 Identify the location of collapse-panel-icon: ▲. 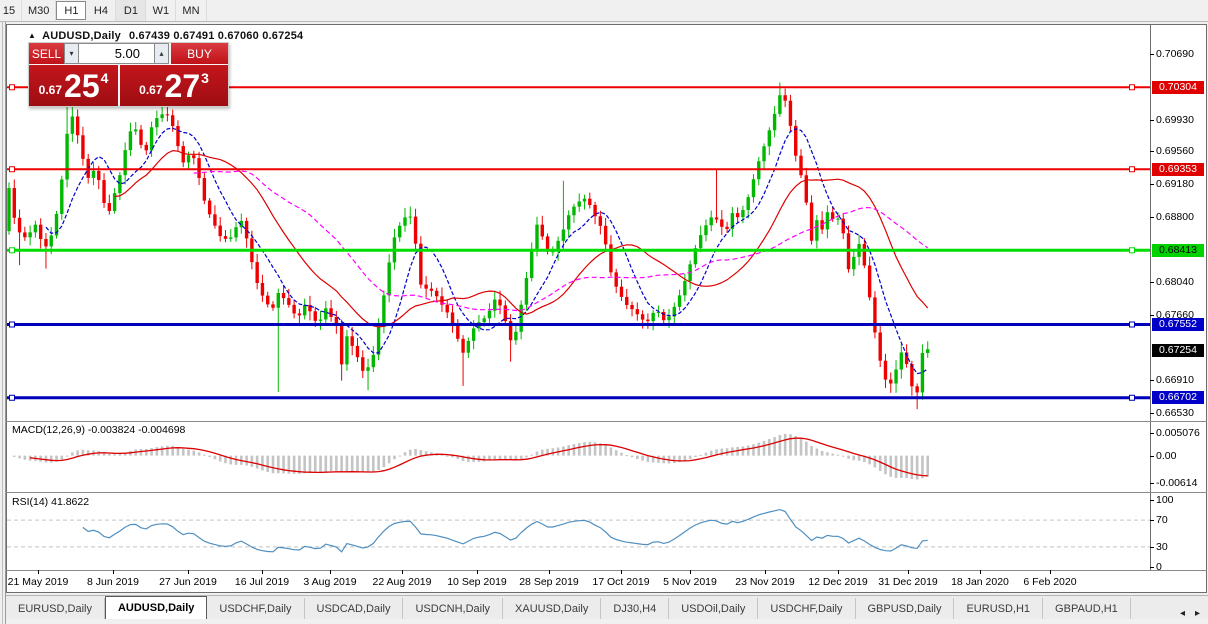
(32, 35).